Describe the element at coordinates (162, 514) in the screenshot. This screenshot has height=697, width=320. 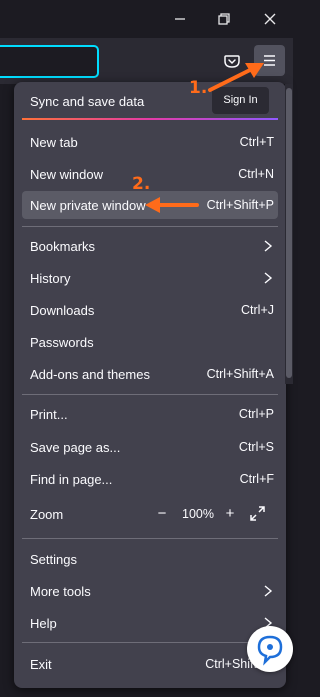
I see `zoom-out-button: −` at that location.